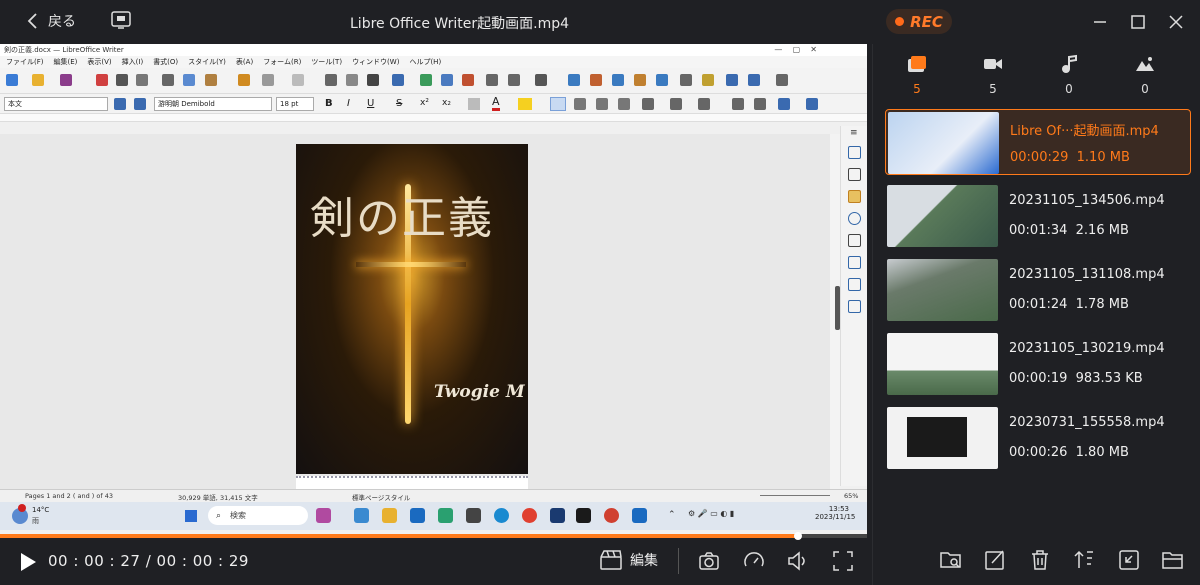  I want to click on new-doc-icon, so click(12, 80).